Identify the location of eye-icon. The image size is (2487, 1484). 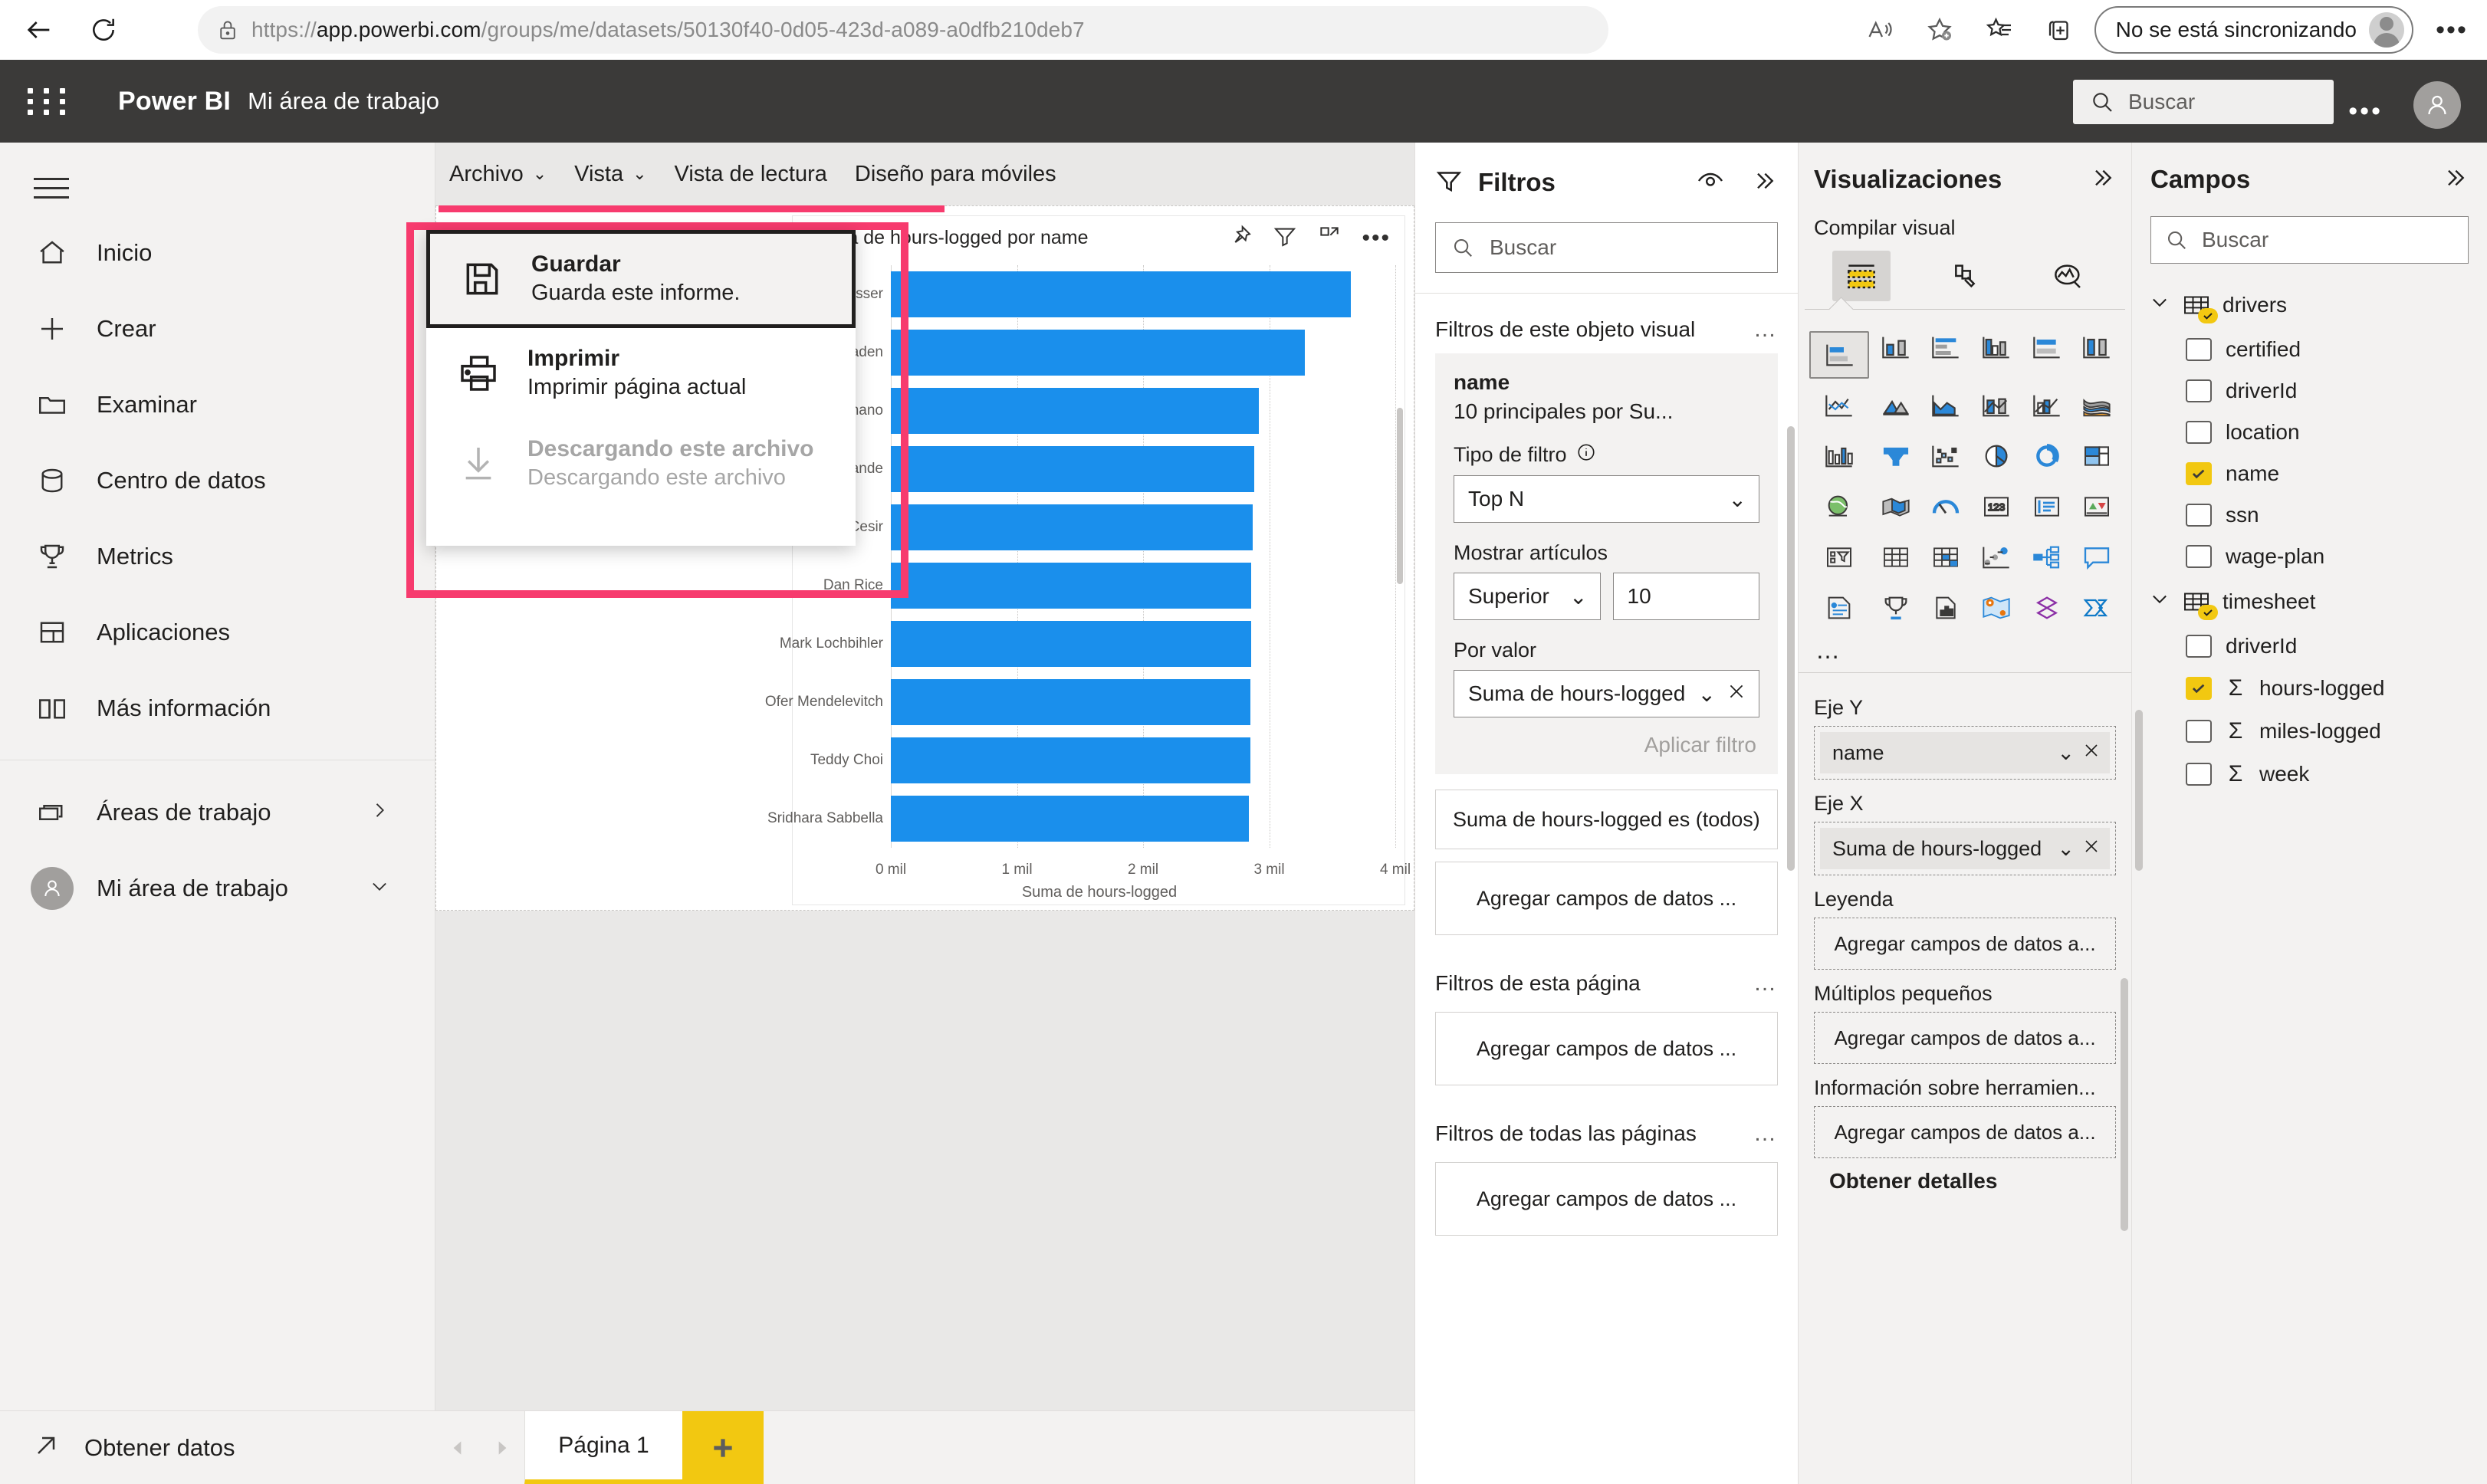
(1710, 182).